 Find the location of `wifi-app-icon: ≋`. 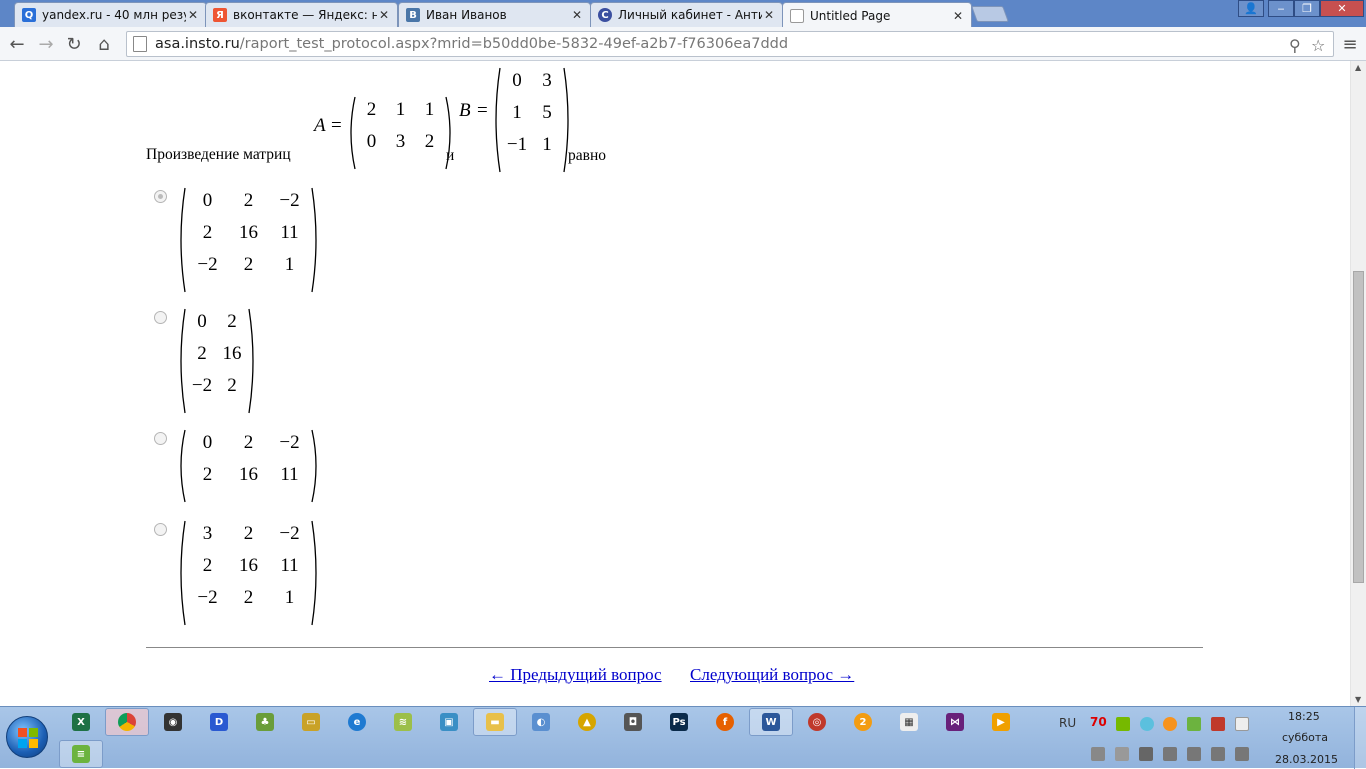

wifi-app-icon: ≋ is located at coordinates (403, 722).